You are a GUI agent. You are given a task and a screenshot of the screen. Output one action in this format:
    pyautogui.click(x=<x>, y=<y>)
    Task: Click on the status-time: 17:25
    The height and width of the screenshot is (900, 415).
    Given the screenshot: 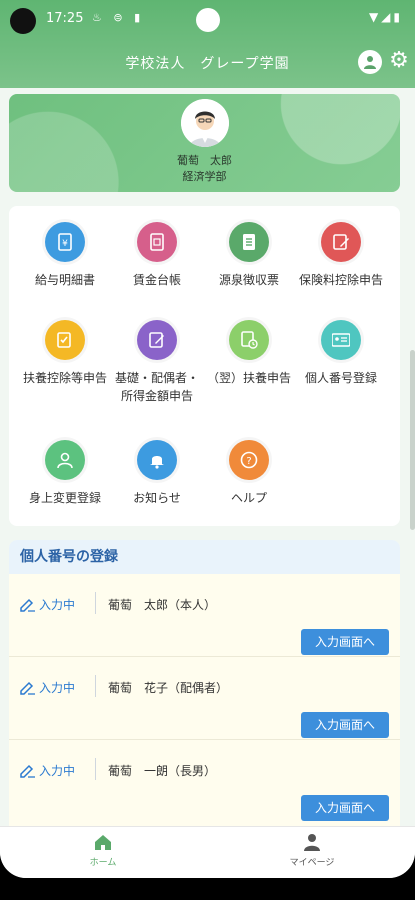 What is the action you would take?
    pyautogui.click(x=65, y=18)
    